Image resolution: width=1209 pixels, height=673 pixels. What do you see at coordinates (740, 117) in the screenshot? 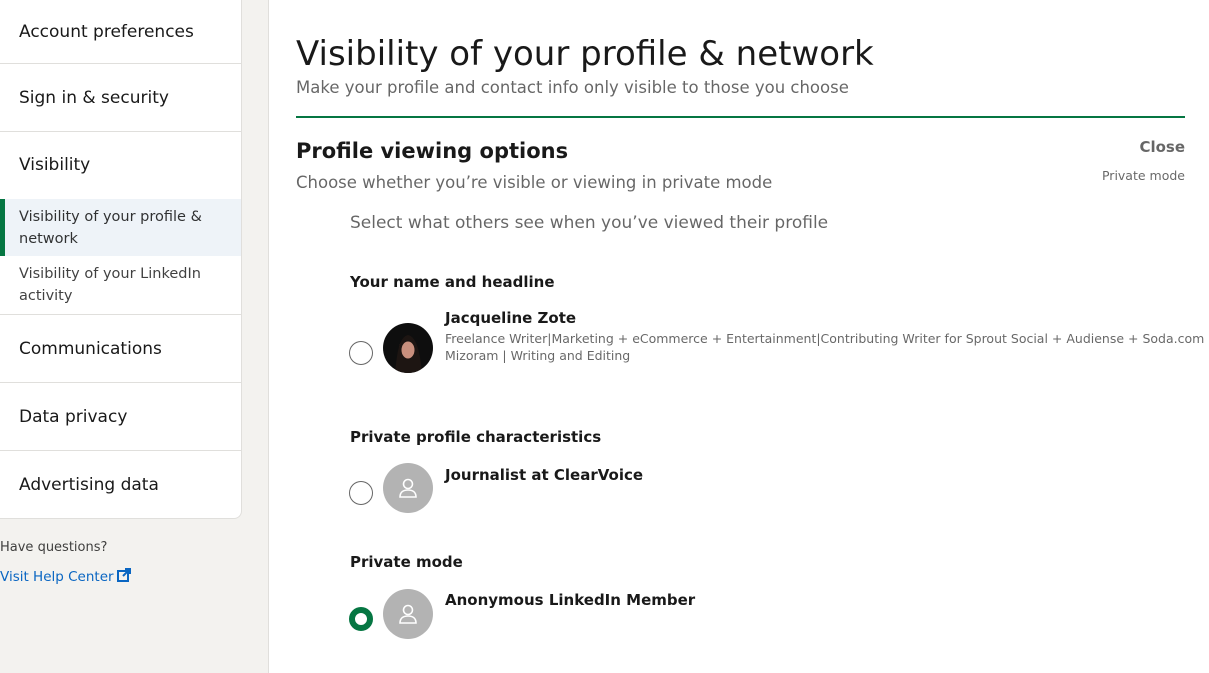
I see `title-divider` at bounding box center [740, 117].